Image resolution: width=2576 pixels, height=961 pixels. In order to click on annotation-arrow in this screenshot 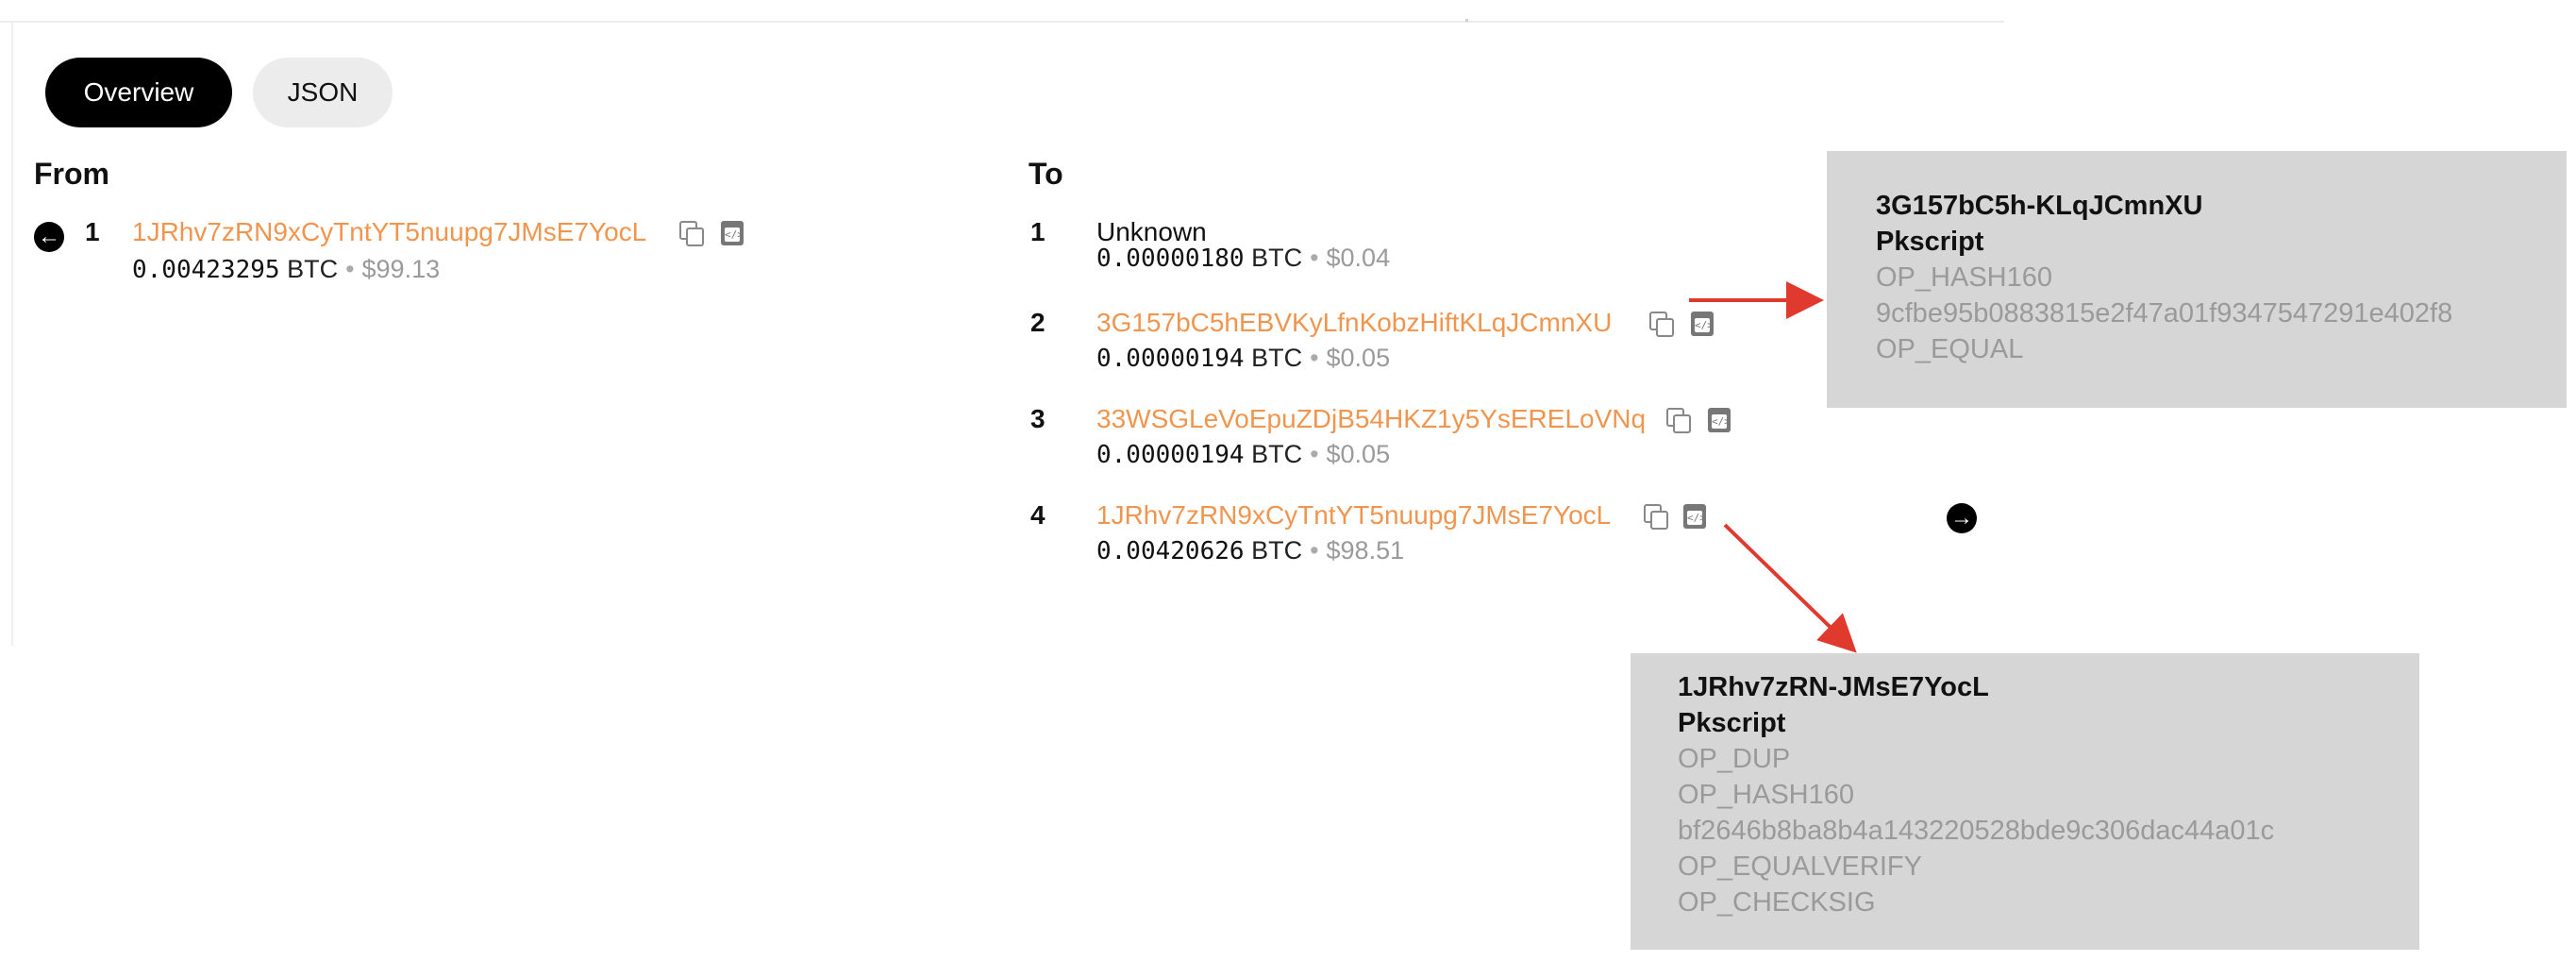, I will do `click(1790, 588)`.